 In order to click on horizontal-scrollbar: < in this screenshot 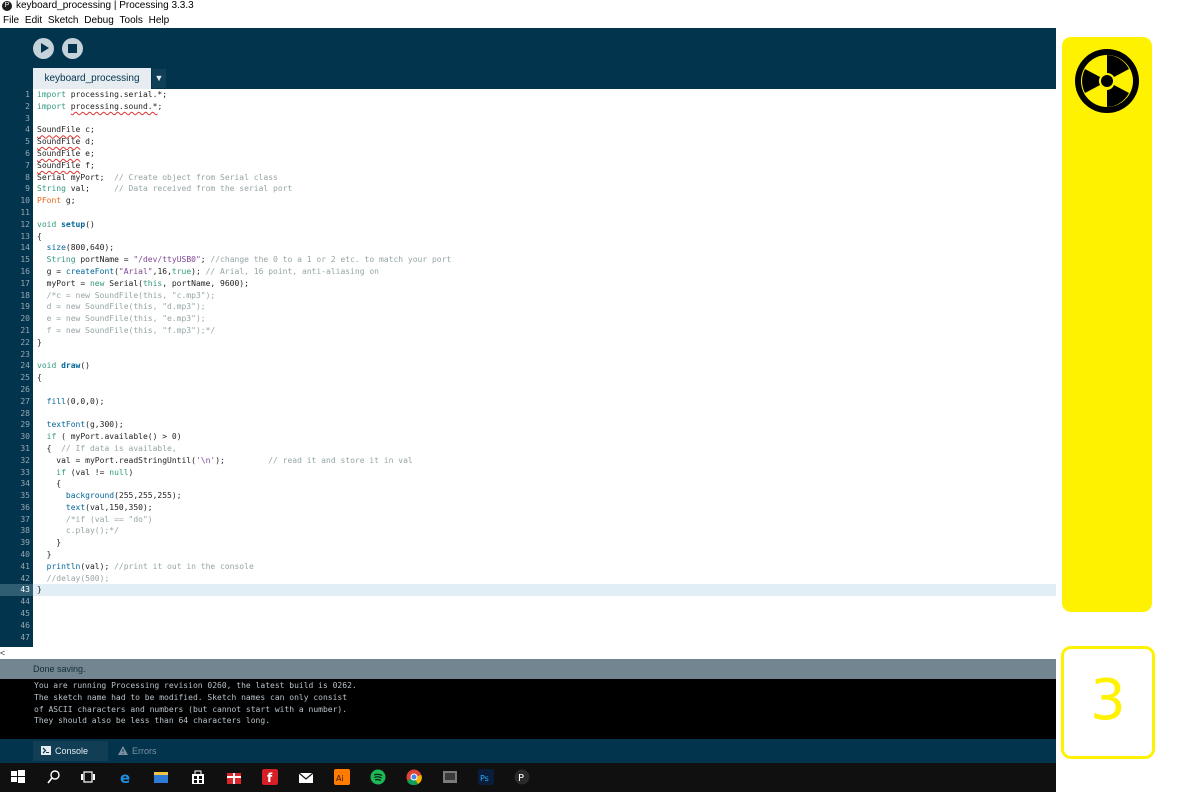, I will do `click(528, 653)`.